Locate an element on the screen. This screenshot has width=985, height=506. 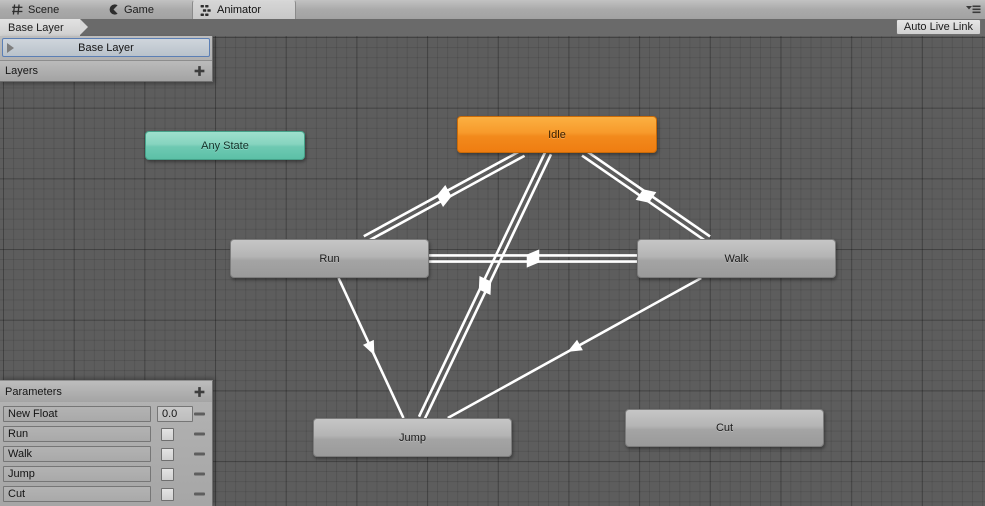
state-node-label: Jump is located at coordinates (412, 437).